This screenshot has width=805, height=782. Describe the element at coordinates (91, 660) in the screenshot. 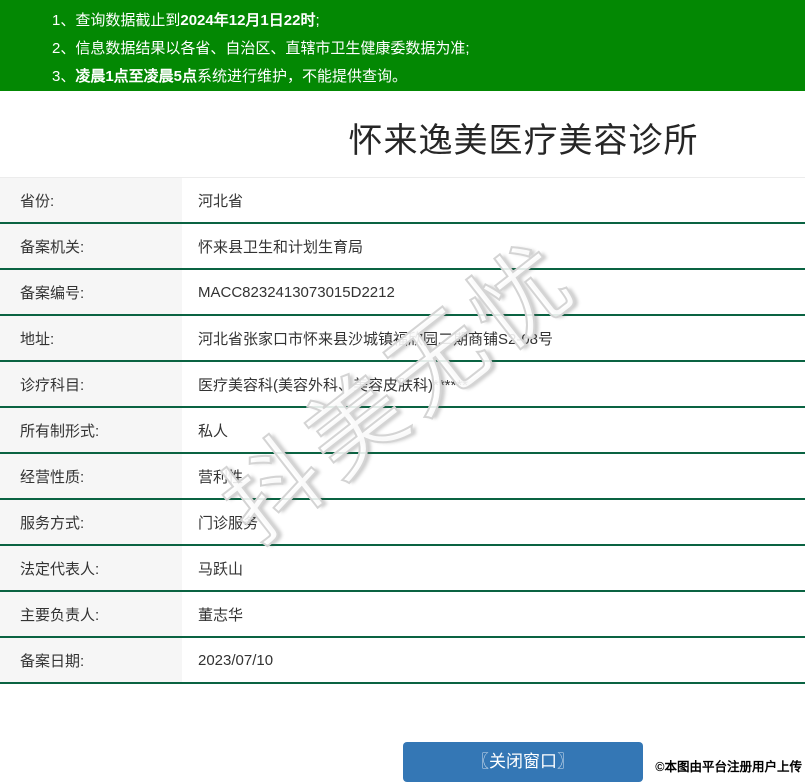

I see `field-label: 备案日期:` at that location.